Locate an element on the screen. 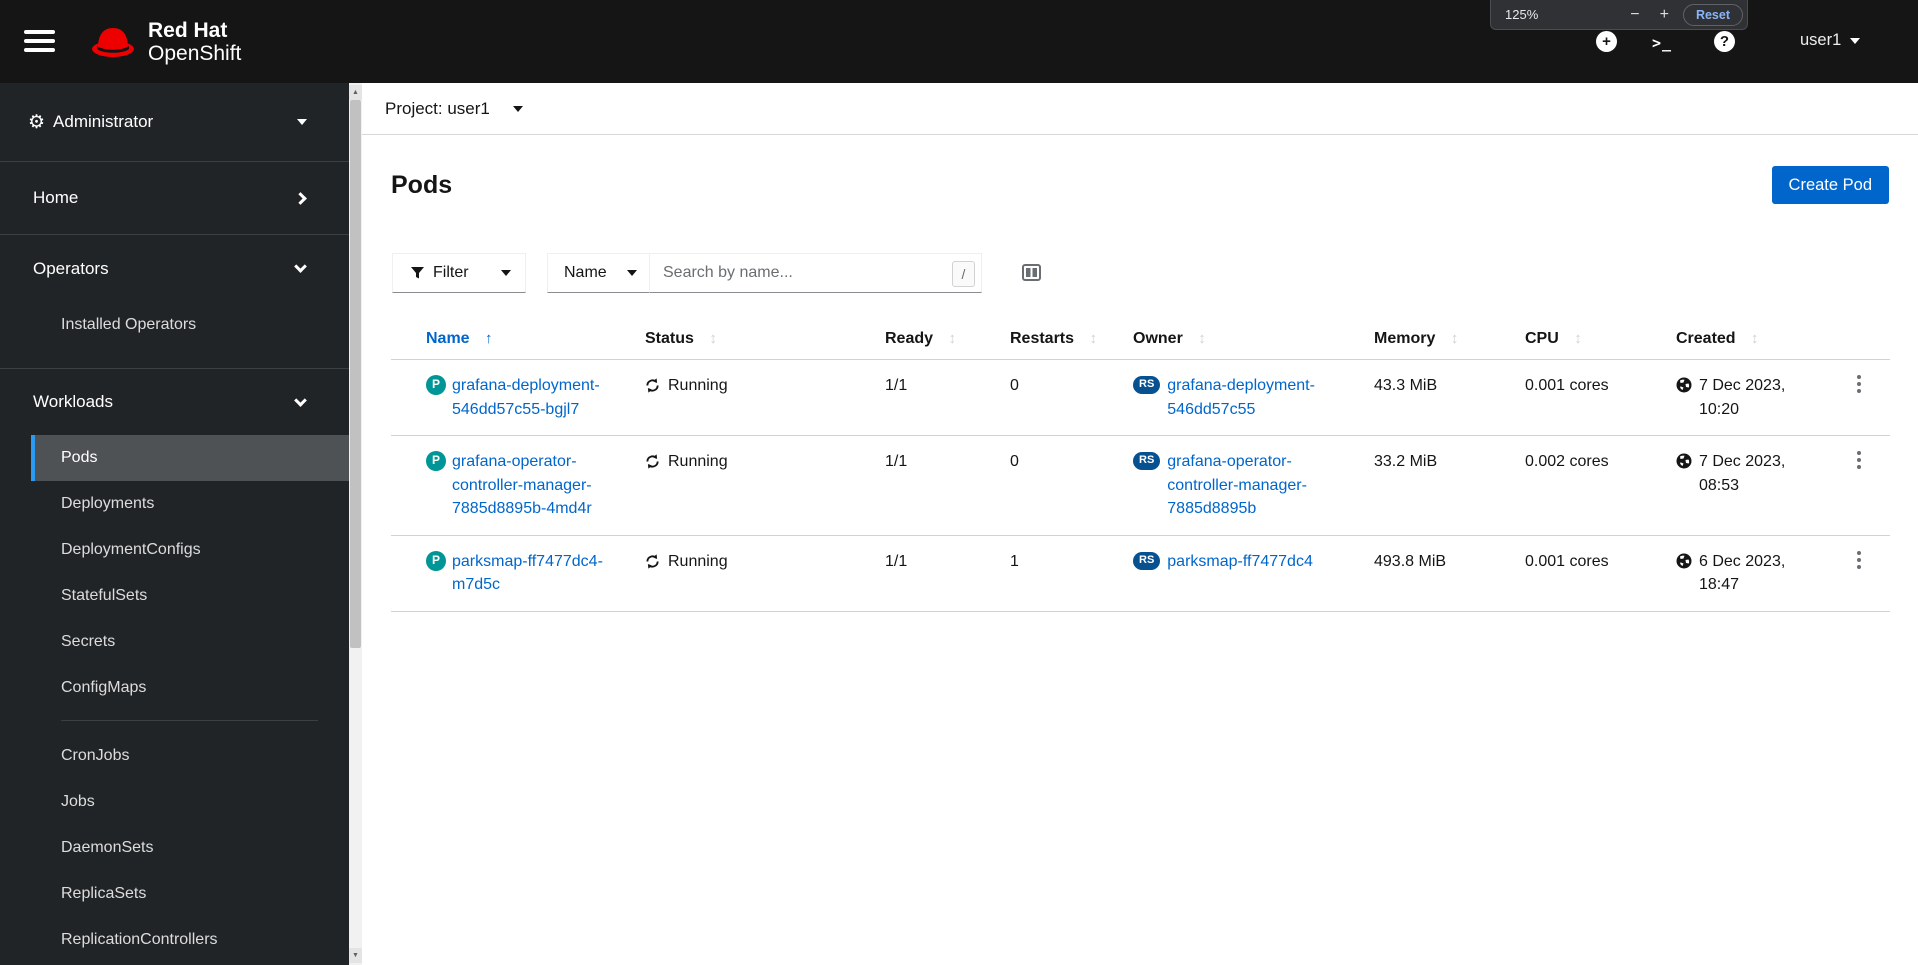 The width and height of the screenshot is (1918, 965). sidebar-item-label: DaemonSets is located at coordinates (107, 847).